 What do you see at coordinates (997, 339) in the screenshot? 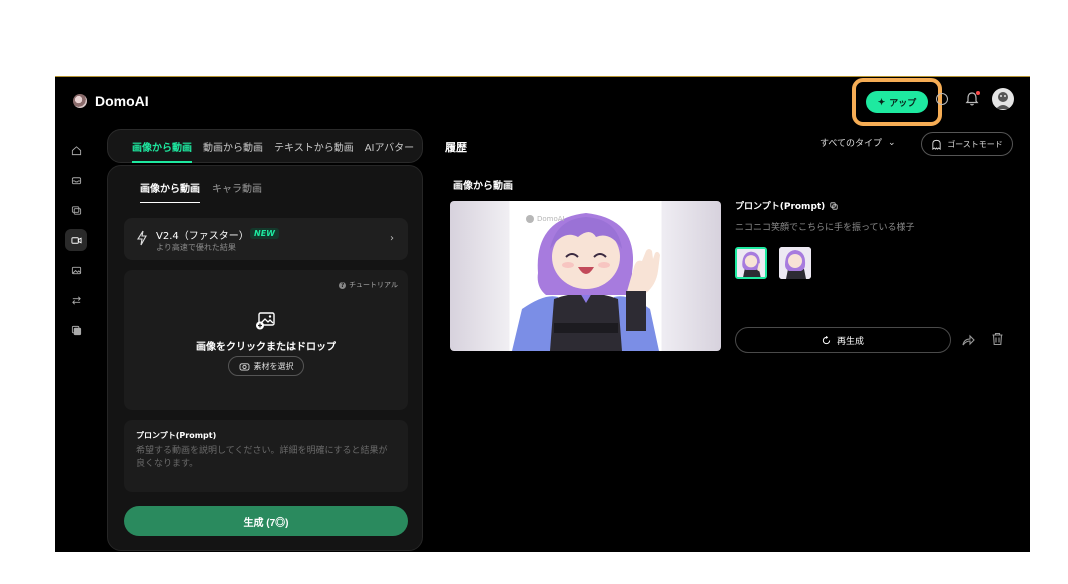
I see `trash-icon` at bounding box center [997, 339].